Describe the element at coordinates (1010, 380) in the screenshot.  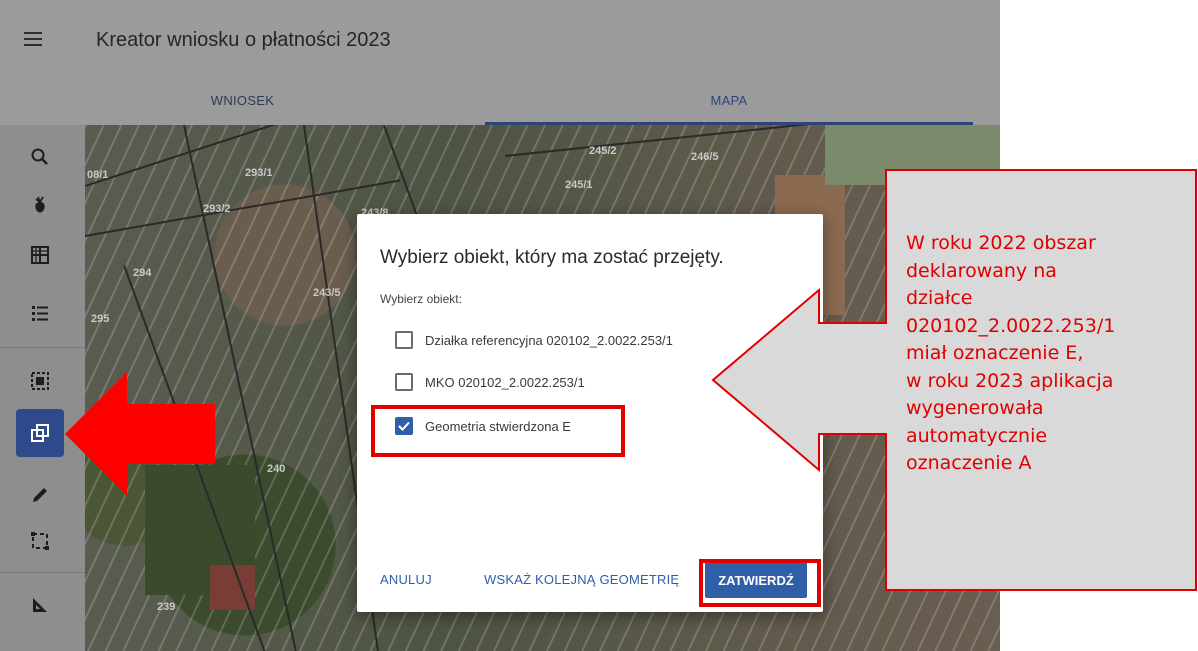
I see `callout-line: w roku 2023 aplikacja` at that location.